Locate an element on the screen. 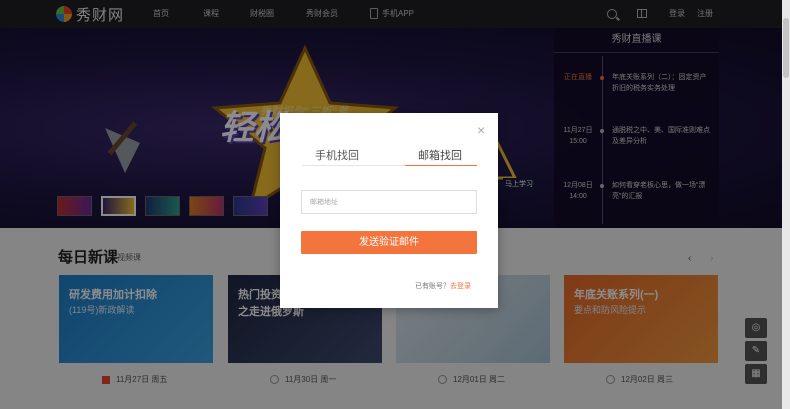 The width and height of the screenshot is (790, 409). login-hint-text: 已有账号？ is located at coordinates (432, 286).